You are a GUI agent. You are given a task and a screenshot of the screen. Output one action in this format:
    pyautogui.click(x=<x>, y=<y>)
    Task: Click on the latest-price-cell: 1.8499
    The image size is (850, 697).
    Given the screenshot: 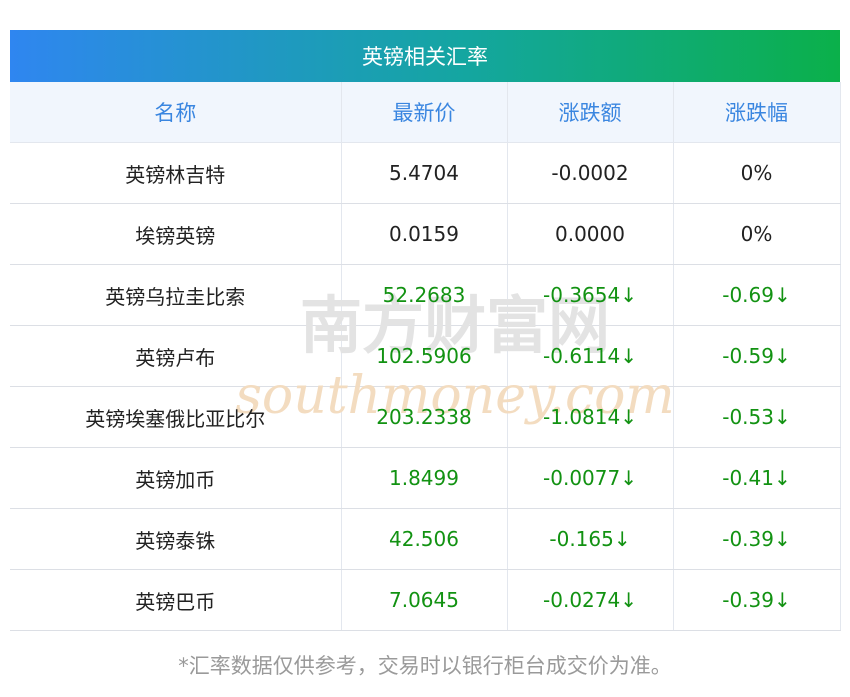 What is the action you would take?
    pyautogui.click(x=424, y=478)
    